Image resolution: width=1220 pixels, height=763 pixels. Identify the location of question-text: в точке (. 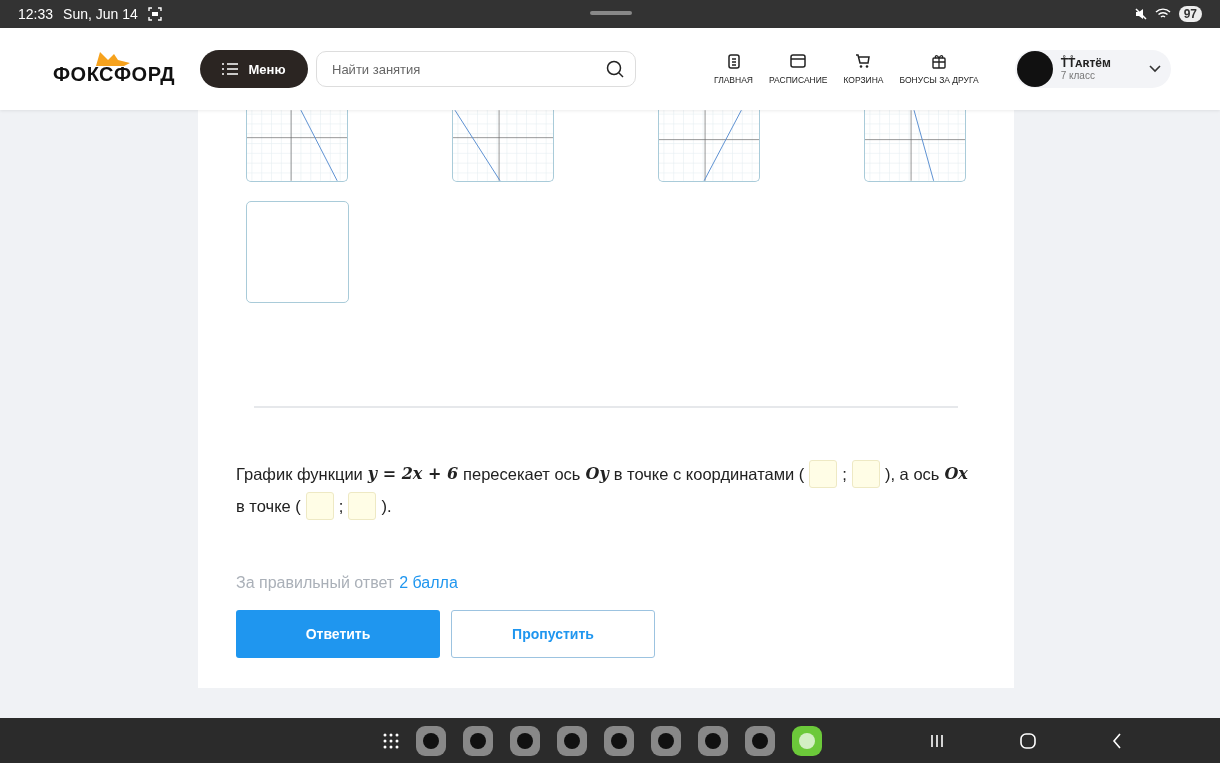
(268, 506).